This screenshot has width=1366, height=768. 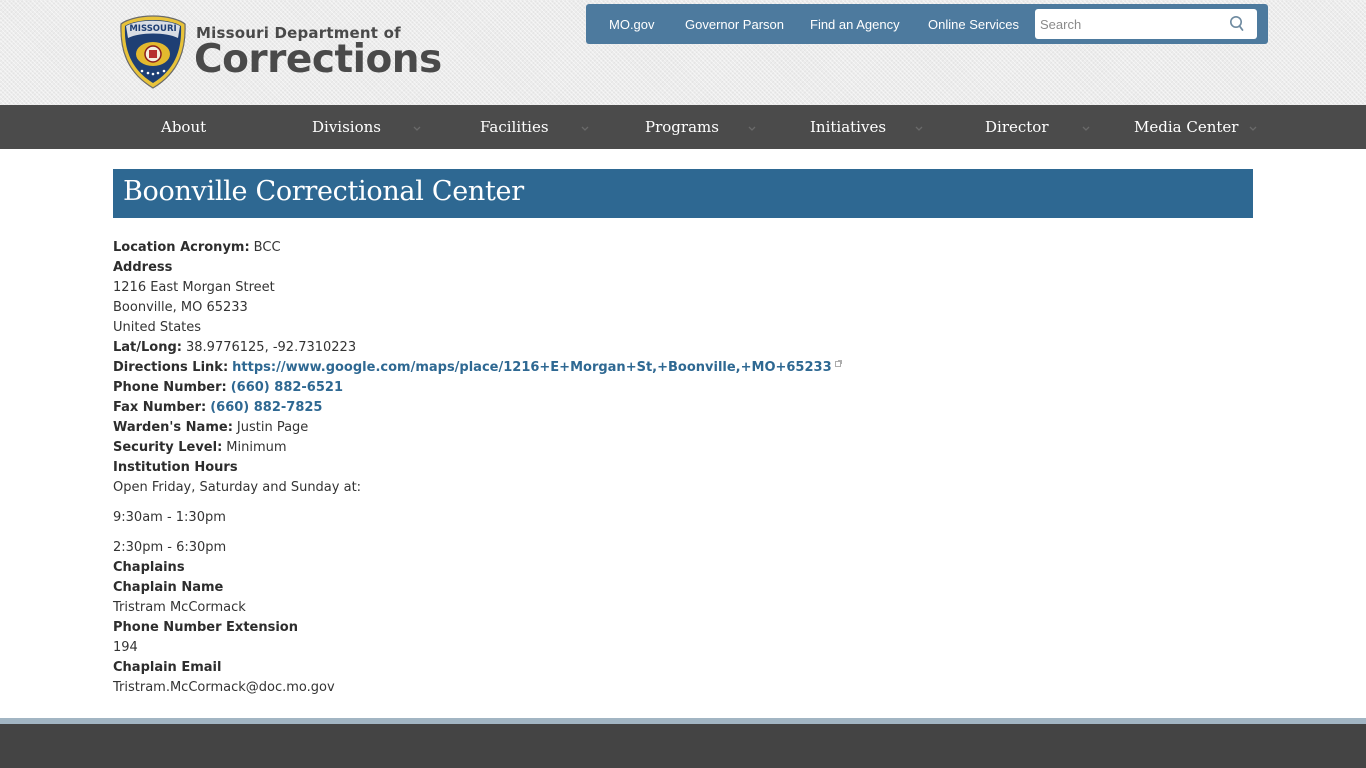 What do you see at coordinates (683, 448) in the screenshot?
I see `security-level-row: Security Level: Minimum` at bounding box center [683, 448].